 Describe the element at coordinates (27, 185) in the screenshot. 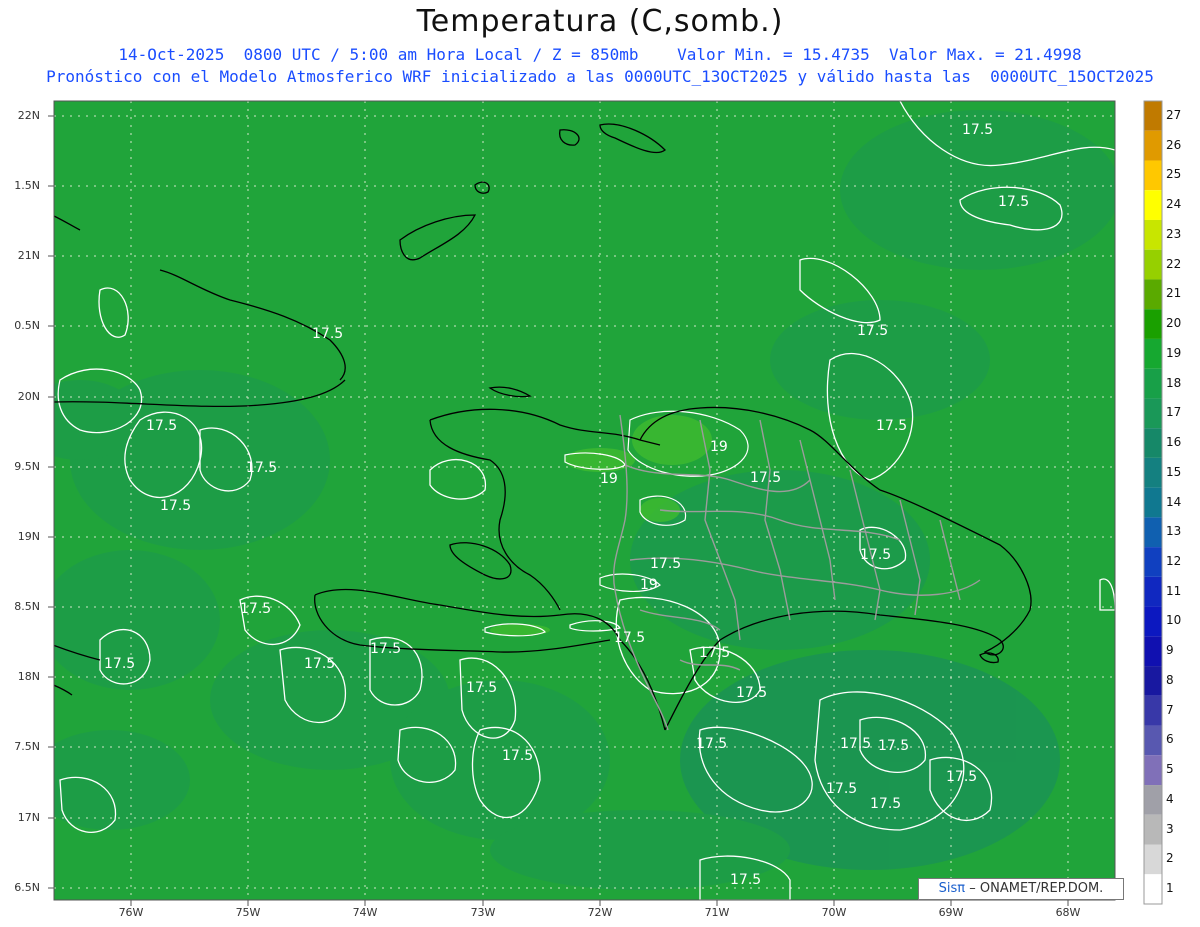

I see `lat-label: 1.5N` at that location.